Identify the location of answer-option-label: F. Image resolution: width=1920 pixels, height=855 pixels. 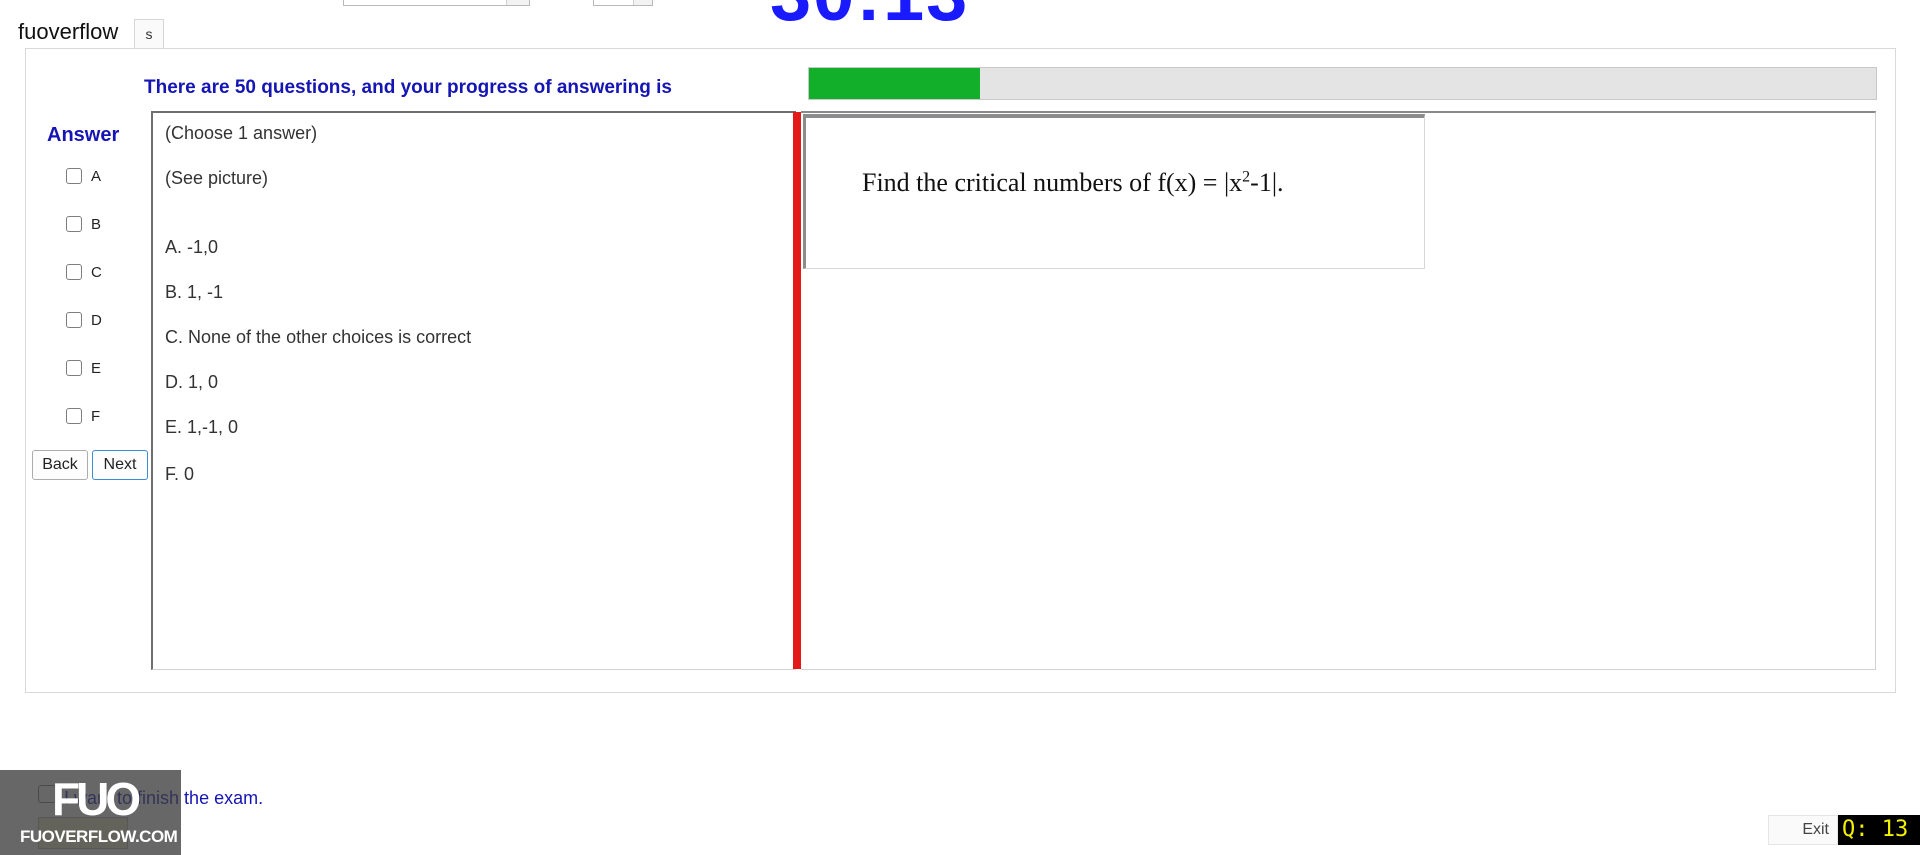
(96, 416).